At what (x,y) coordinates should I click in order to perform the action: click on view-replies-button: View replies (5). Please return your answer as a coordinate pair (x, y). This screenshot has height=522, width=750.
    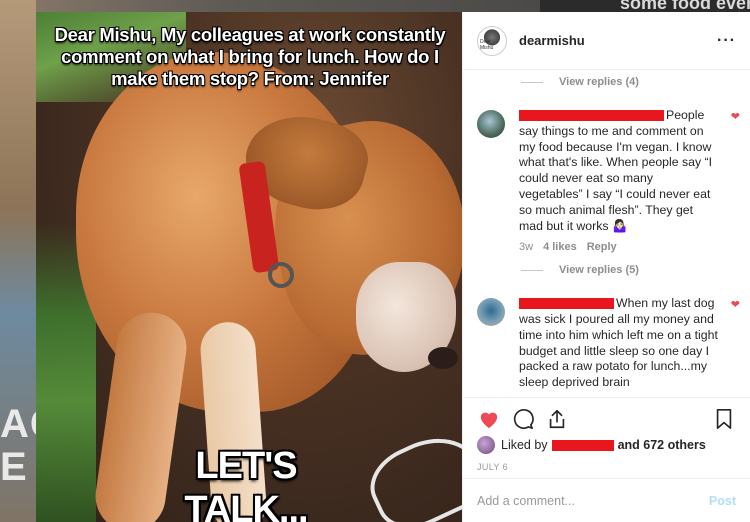
    Looking at the image, I should click on (606, 270).